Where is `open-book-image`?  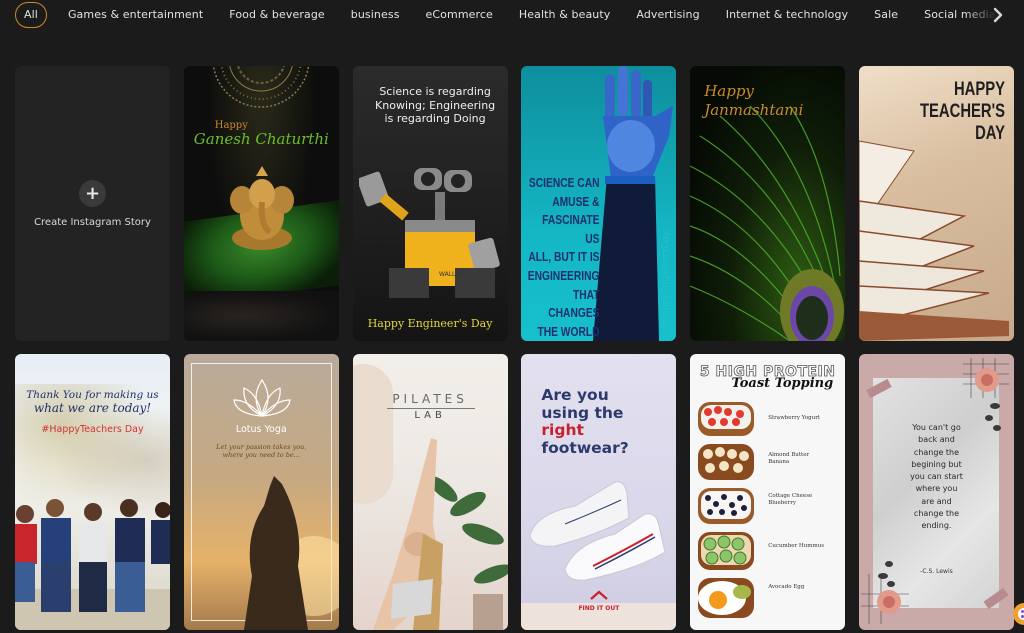 open-book-image is located at coordinates (933, 240).